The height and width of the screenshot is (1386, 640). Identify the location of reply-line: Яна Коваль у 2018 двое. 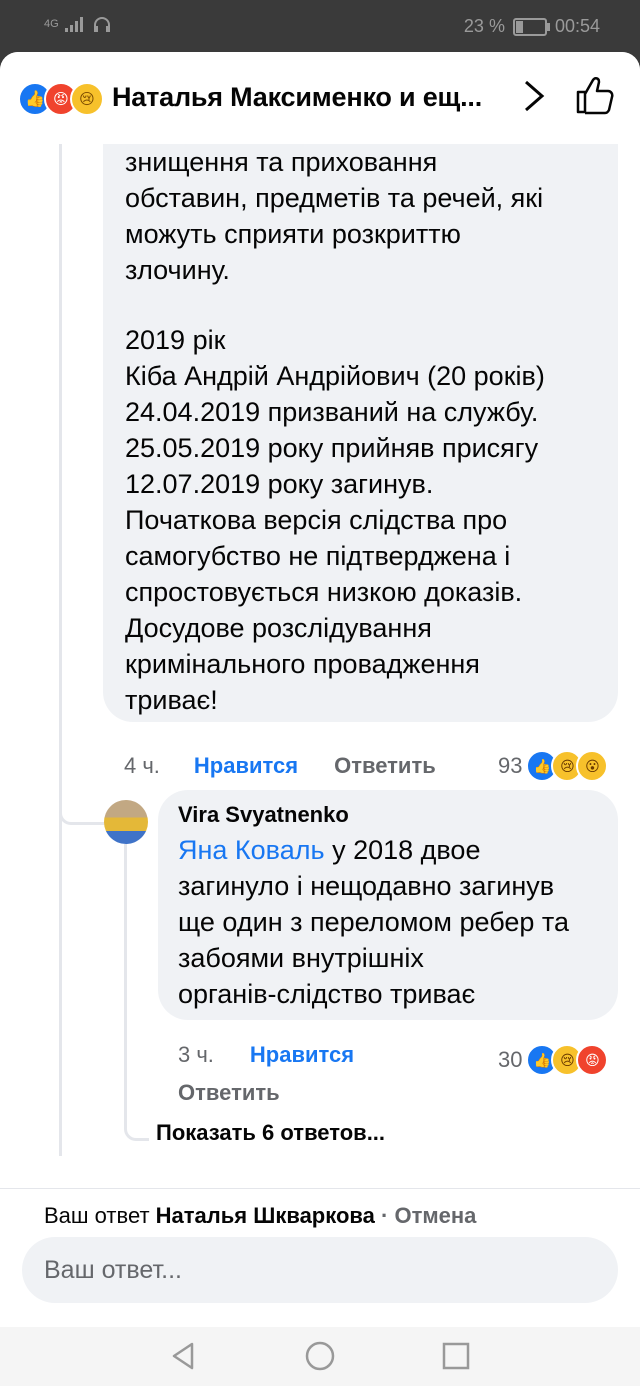
(329, 850).